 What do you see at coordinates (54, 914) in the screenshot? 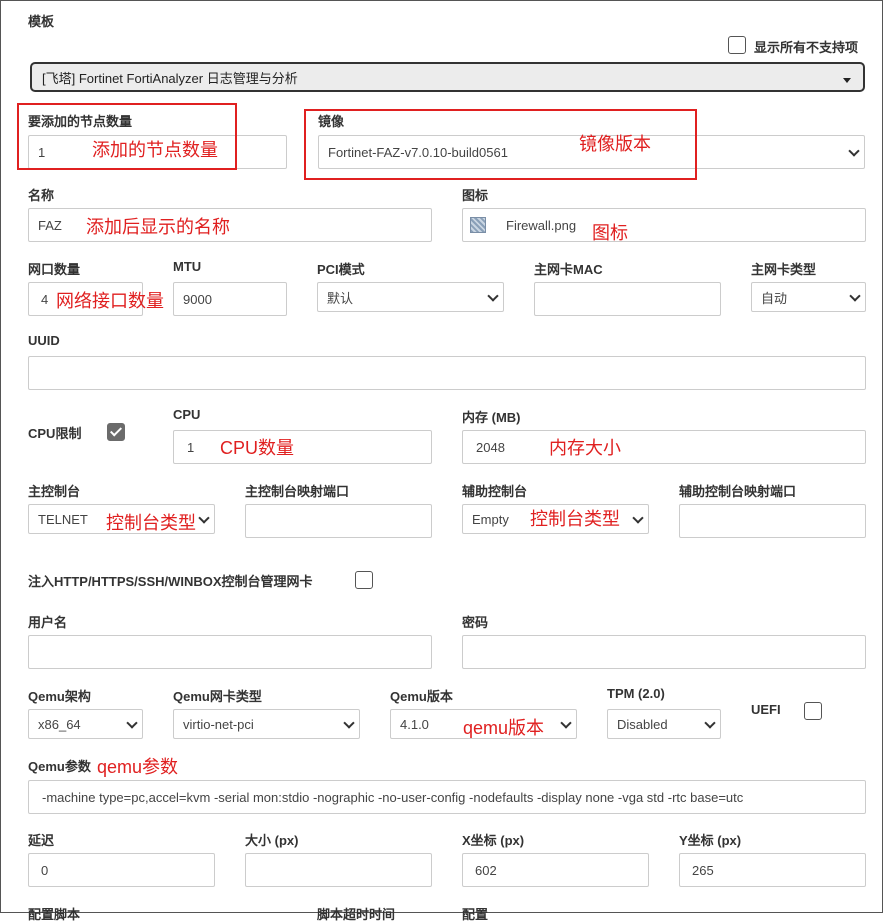
I see `config-script-label: 配置脚本` at bounding box center [54, 914].